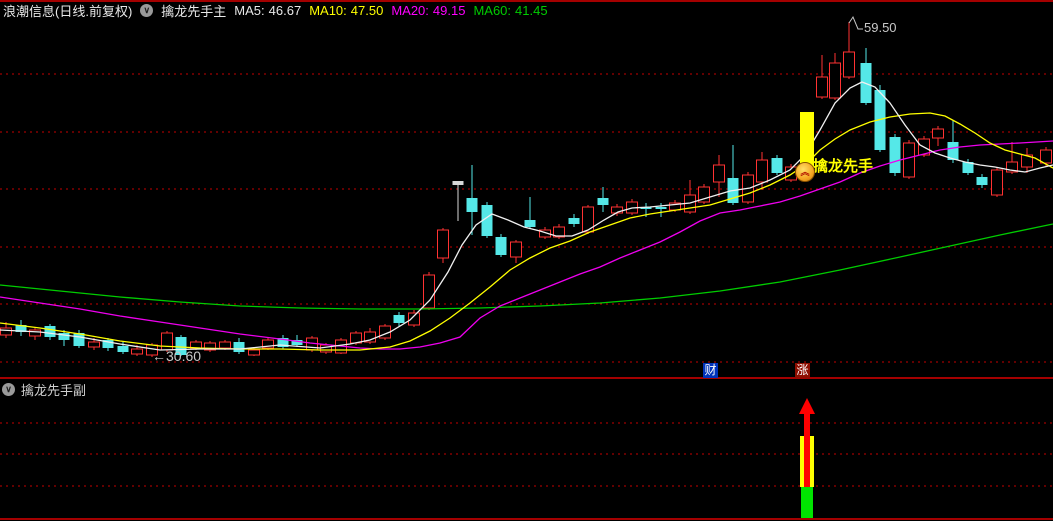 The width and height of the screenshot is (1053, 521). I want to click on ma5-legend: MA5: 46.67, so click(267, 10).